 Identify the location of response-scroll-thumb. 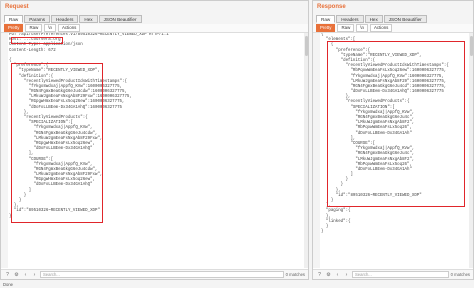
(471, 46).